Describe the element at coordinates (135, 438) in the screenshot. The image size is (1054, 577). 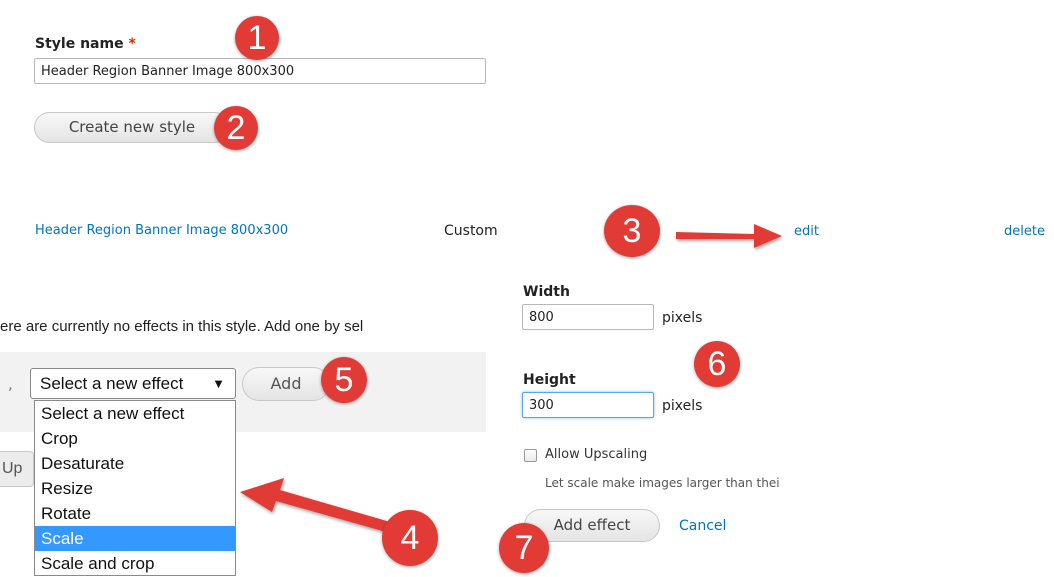
I see `option-crop: Crop` at that location.